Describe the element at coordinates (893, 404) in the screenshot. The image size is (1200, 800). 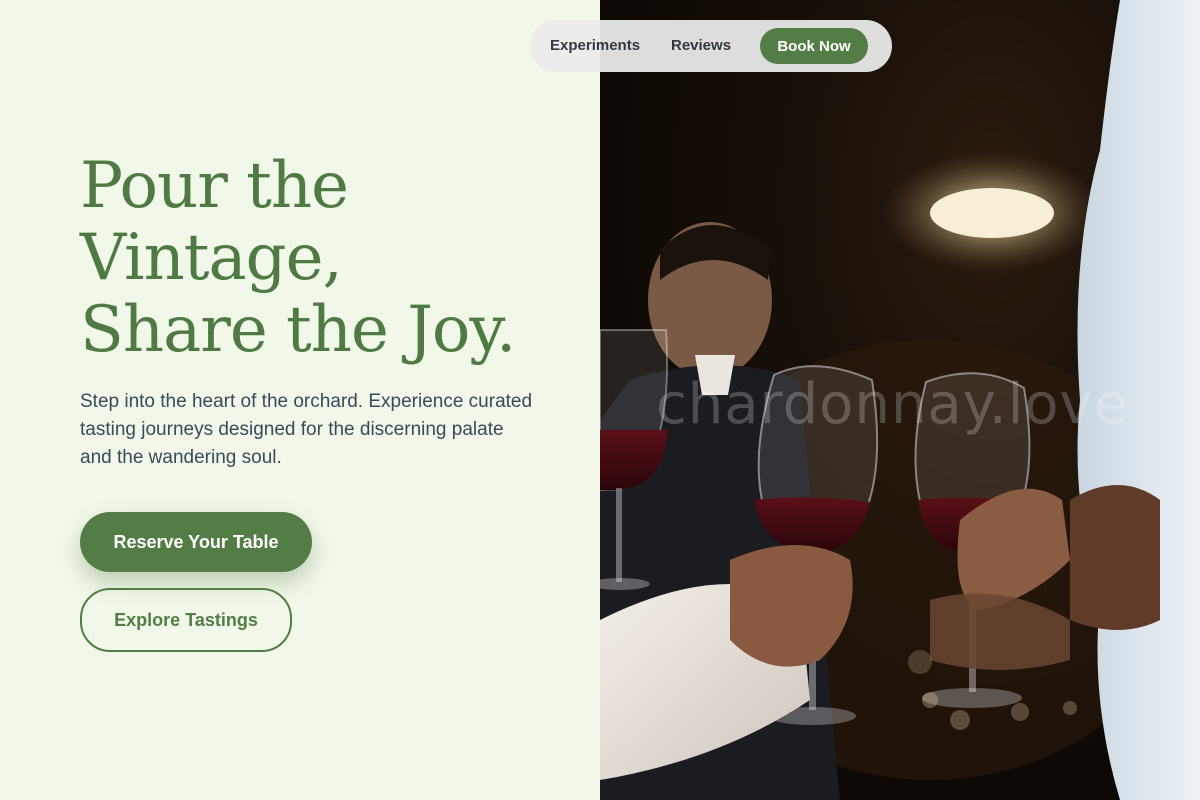
I see `watermark-text: chardonnay.love` at that location.